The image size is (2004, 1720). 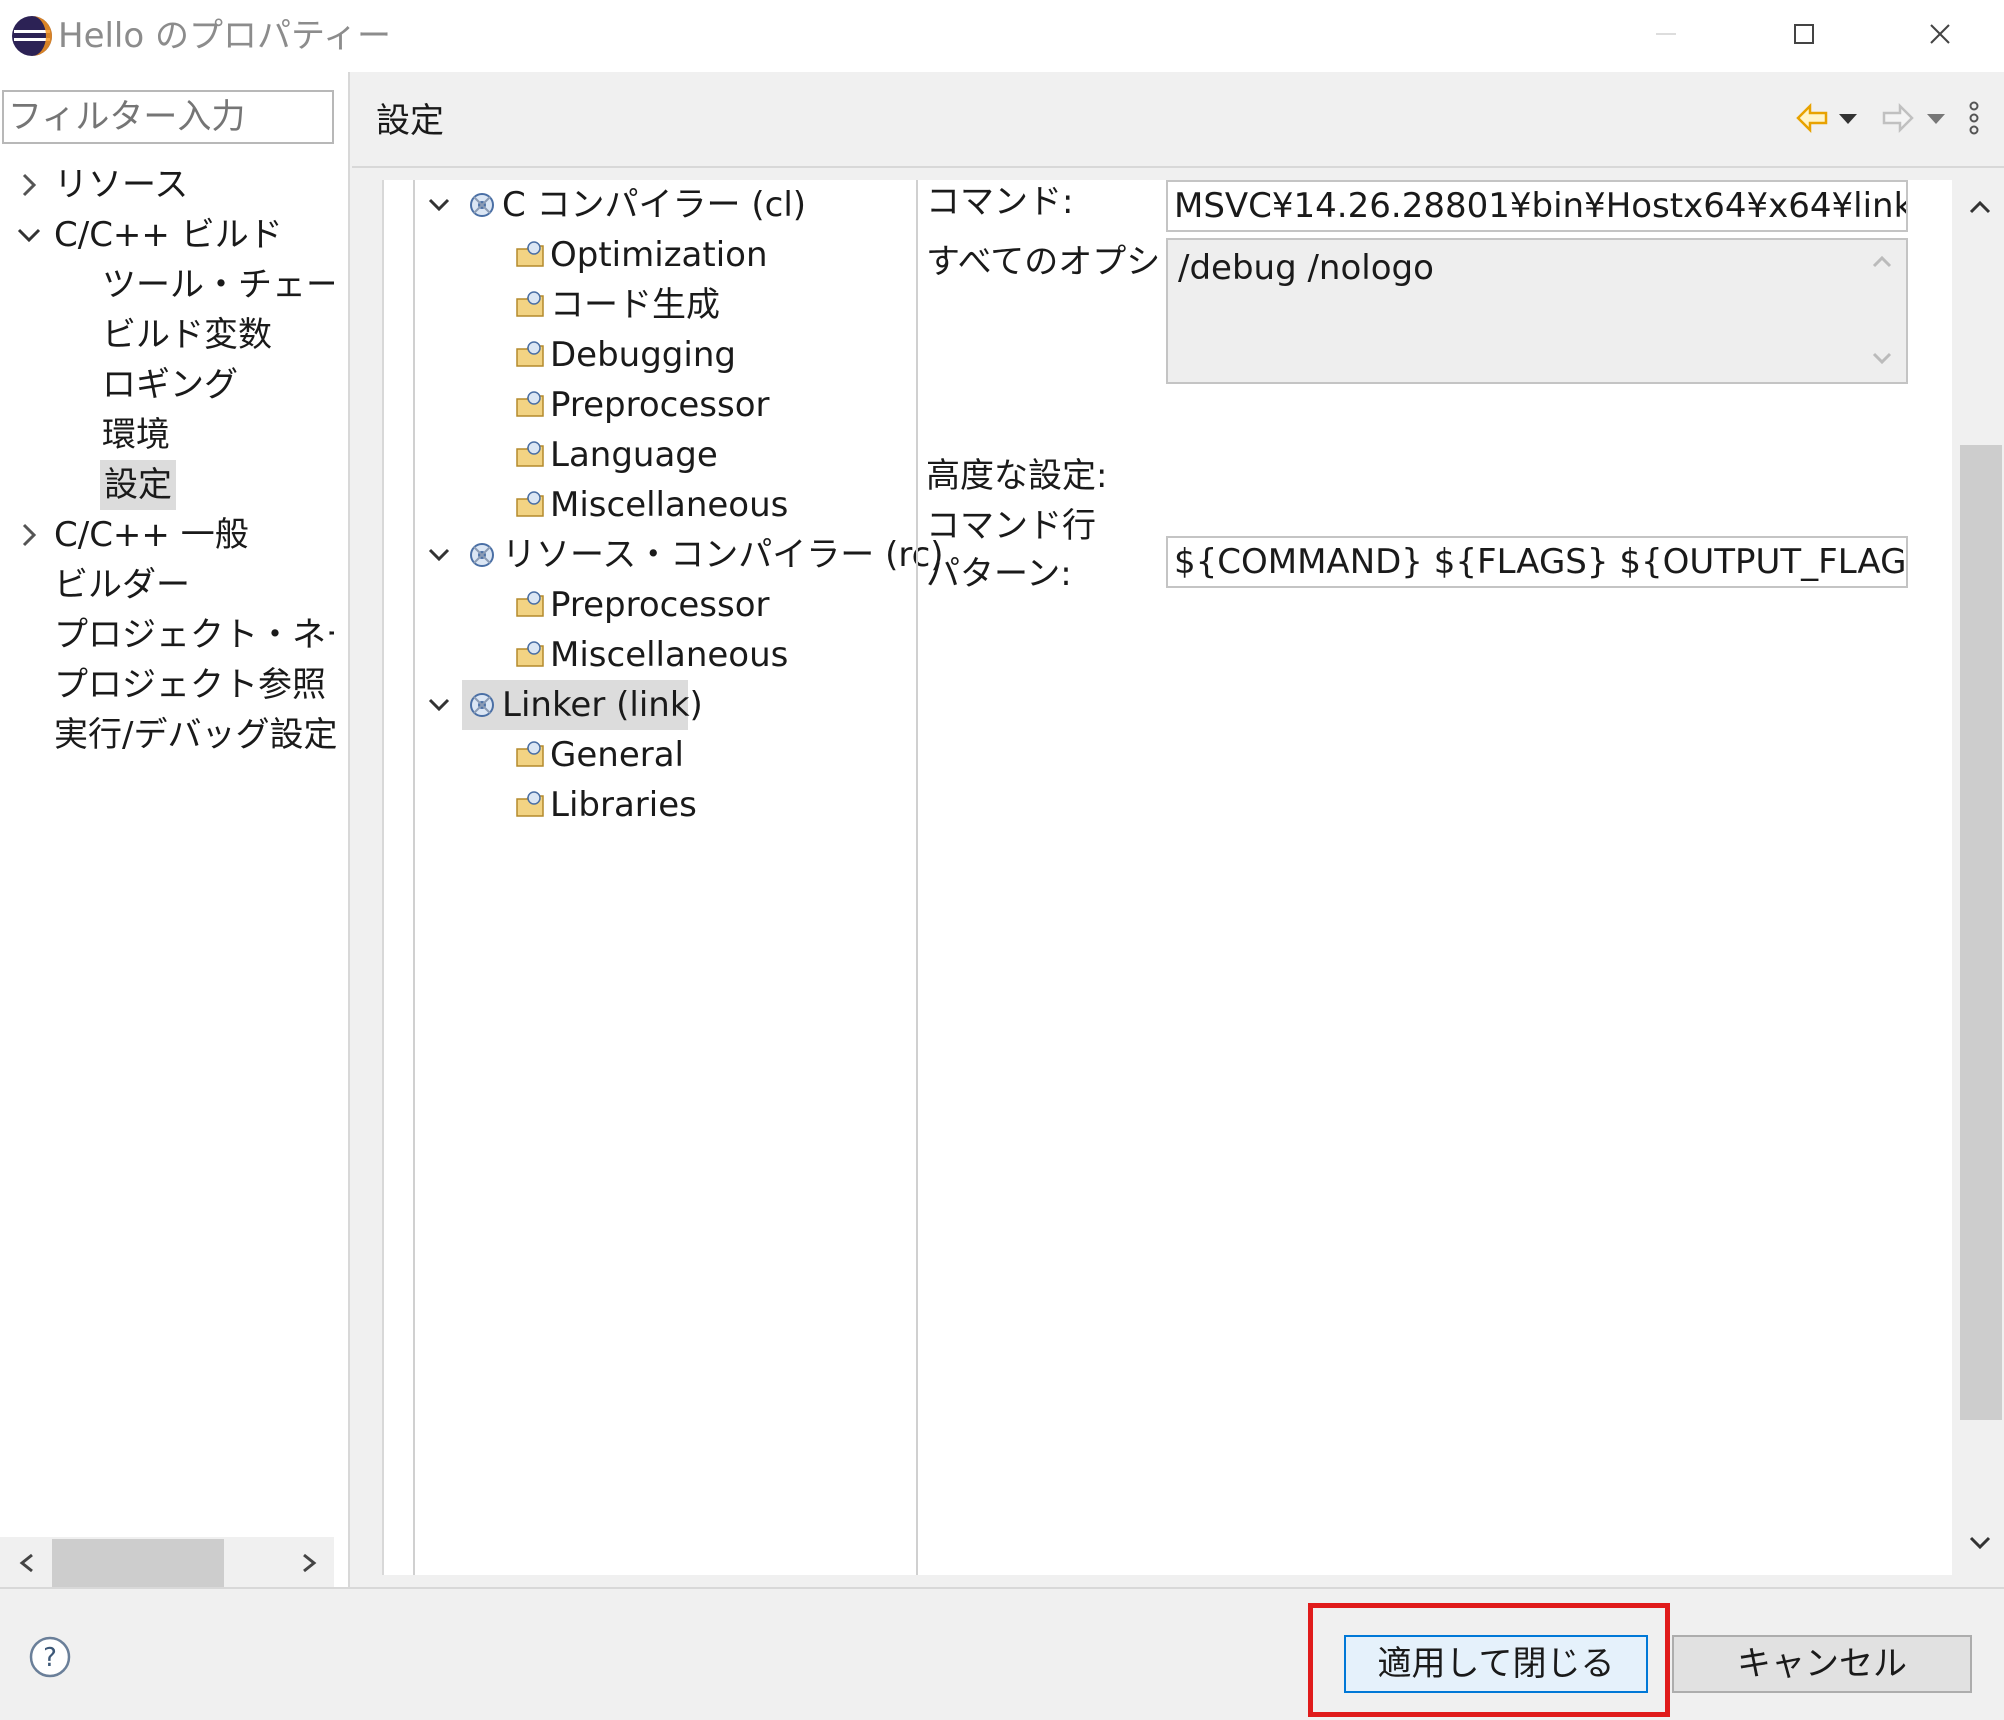 I want to click on all-options-field: /debug /nologo, so click(x=1537, y=311).